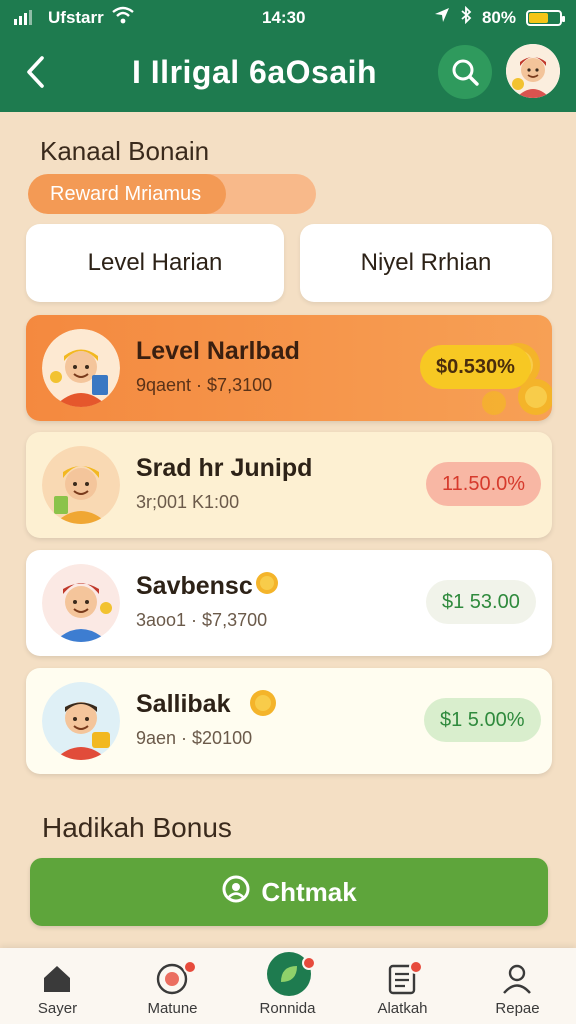  Describe the element at coordinates (481, 602) in the screenshot. I see `card-value: $1 53.00` at that location.